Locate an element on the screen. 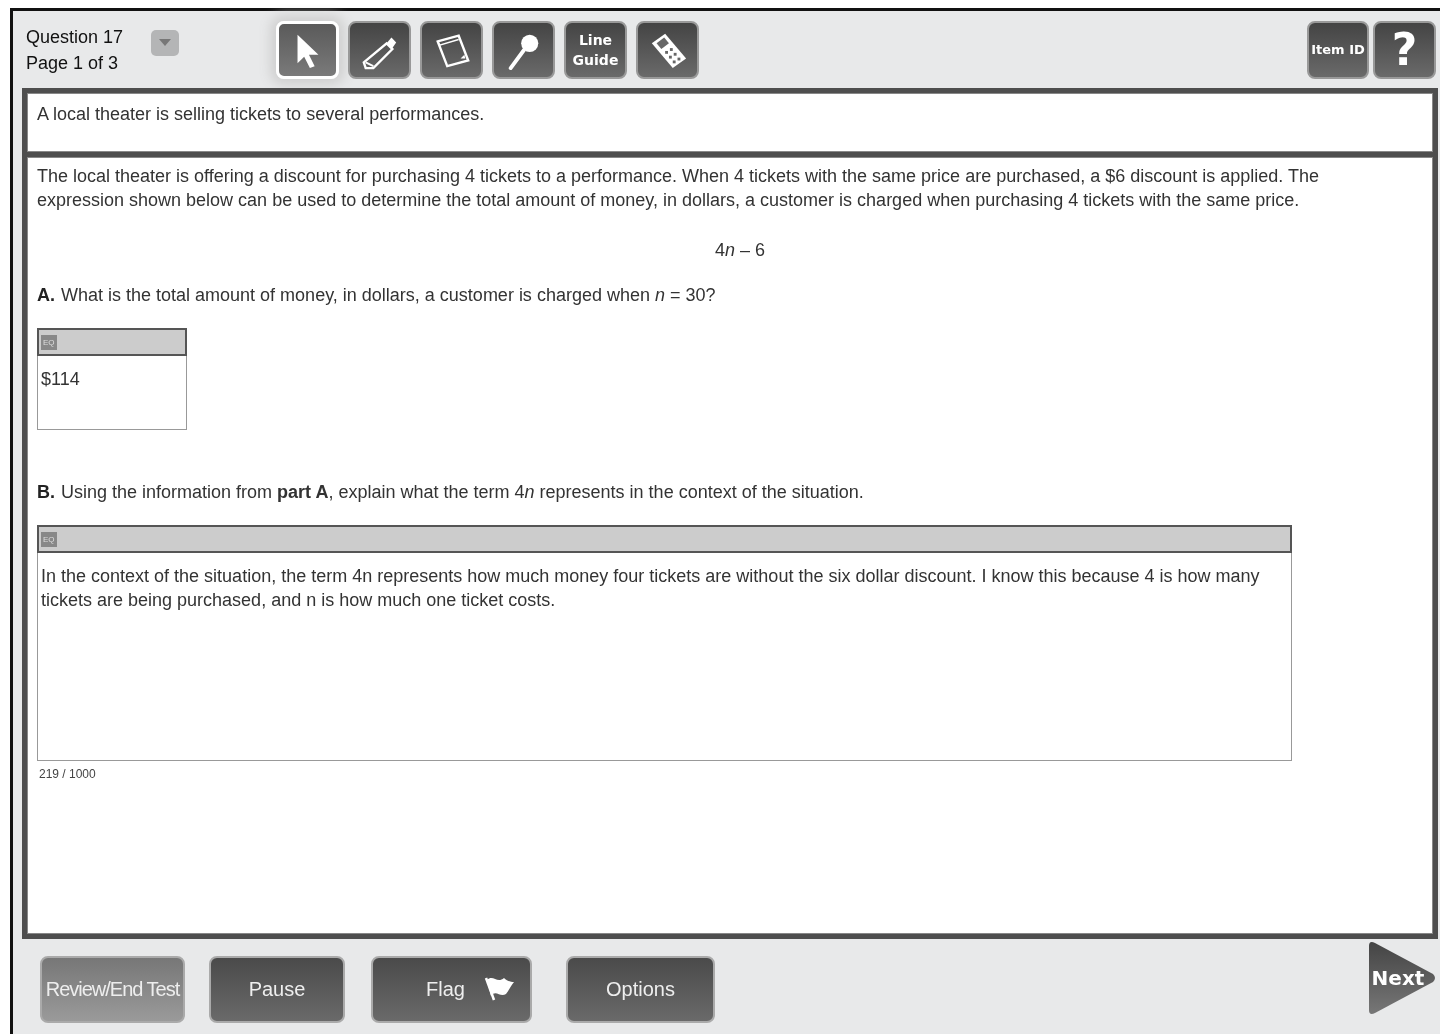 Image resolution: width=1440 pixels, height=1034 pixels. expression: 4n – 6 is located at coordinates (740, 250).